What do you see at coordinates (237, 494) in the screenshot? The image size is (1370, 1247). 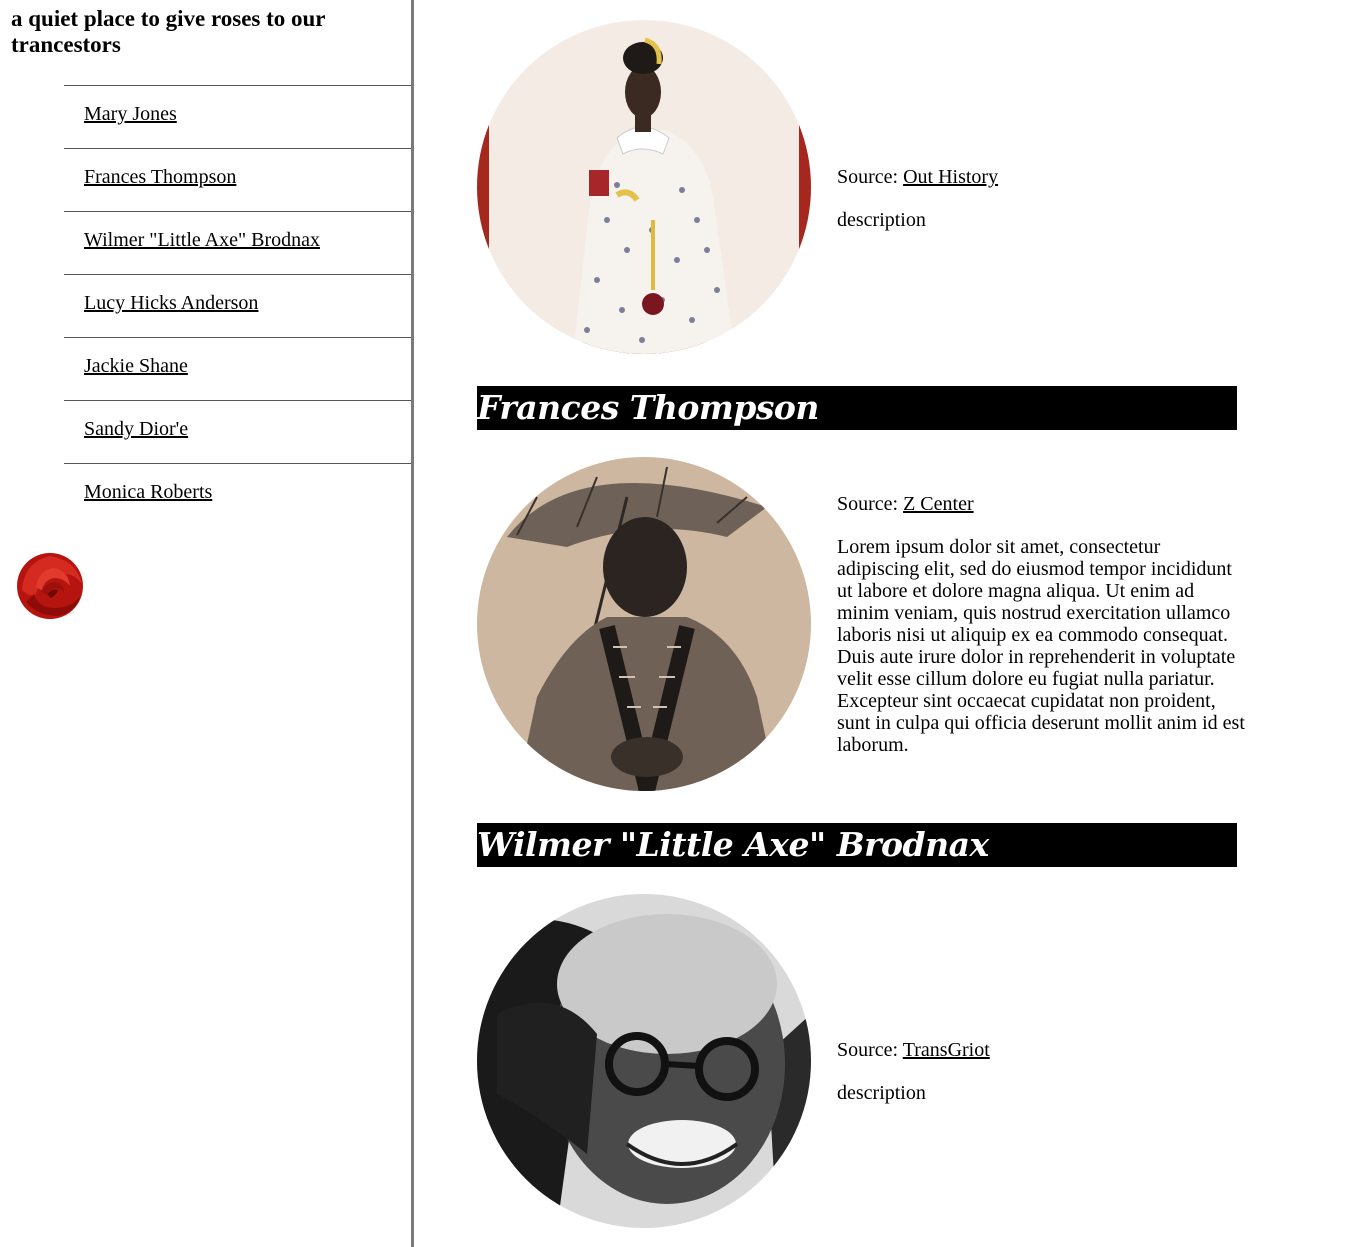 I see `nav-item: Monica Roberts` at bounding box center [237, 494].